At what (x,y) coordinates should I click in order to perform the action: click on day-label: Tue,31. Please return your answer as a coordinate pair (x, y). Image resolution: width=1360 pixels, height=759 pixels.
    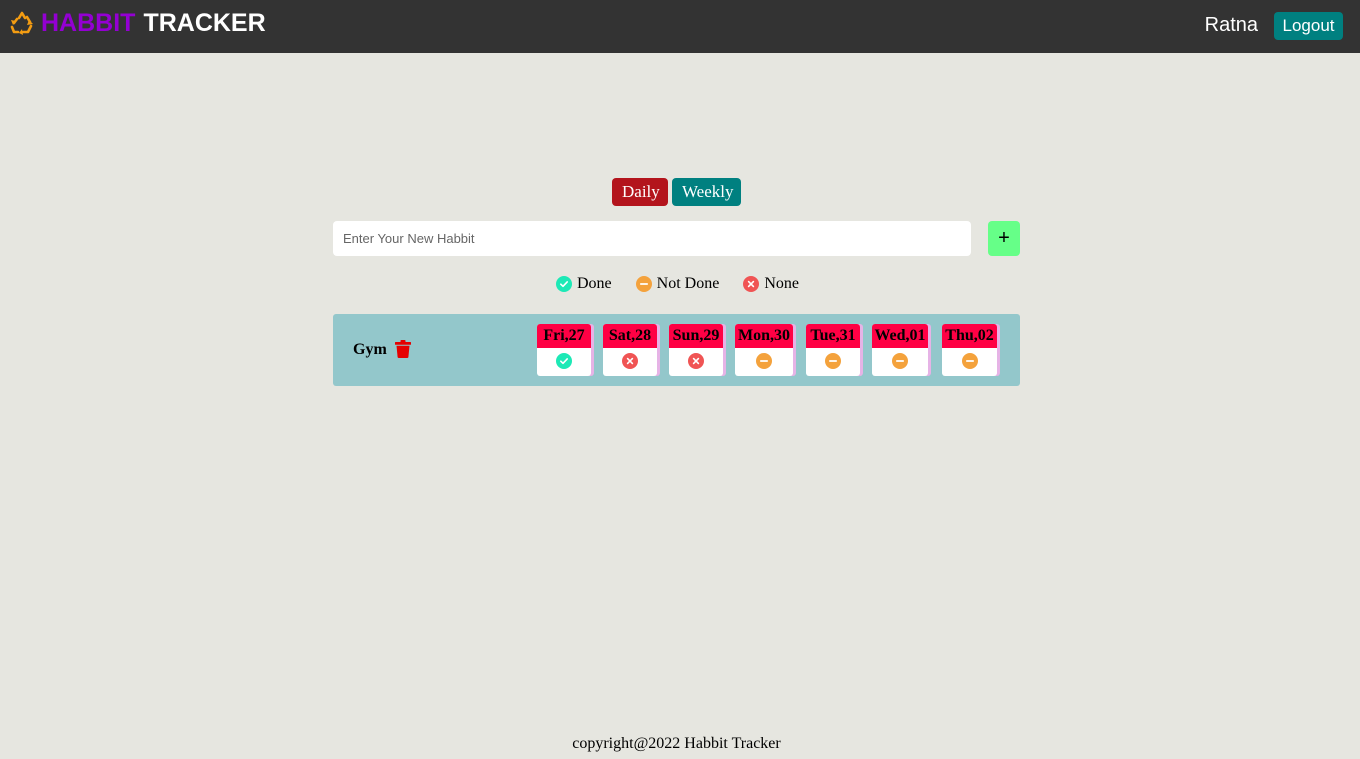
    Looking at the image, I should click on (833, 336).